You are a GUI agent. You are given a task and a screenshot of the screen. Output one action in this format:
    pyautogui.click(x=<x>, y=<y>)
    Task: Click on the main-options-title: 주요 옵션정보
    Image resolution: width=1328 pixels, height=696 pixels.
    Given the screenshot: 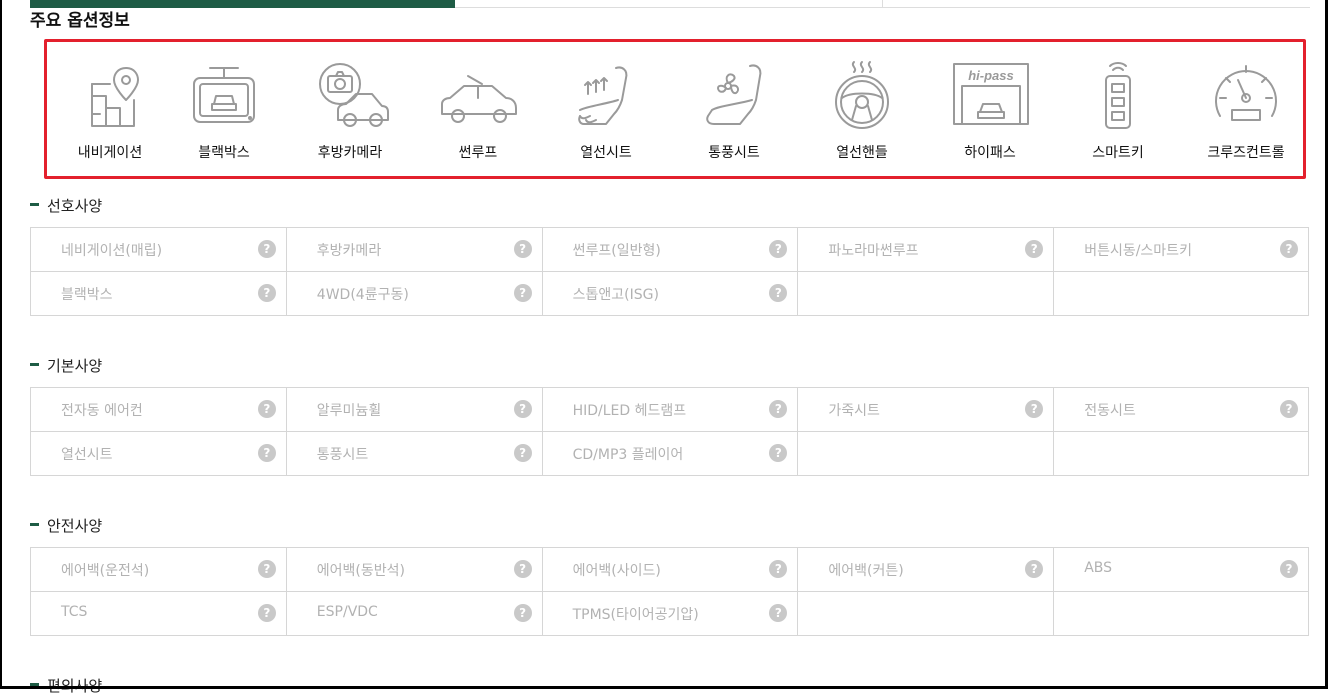 What is the action you would take?
    pyautogui.click(x=80, y=21)
    